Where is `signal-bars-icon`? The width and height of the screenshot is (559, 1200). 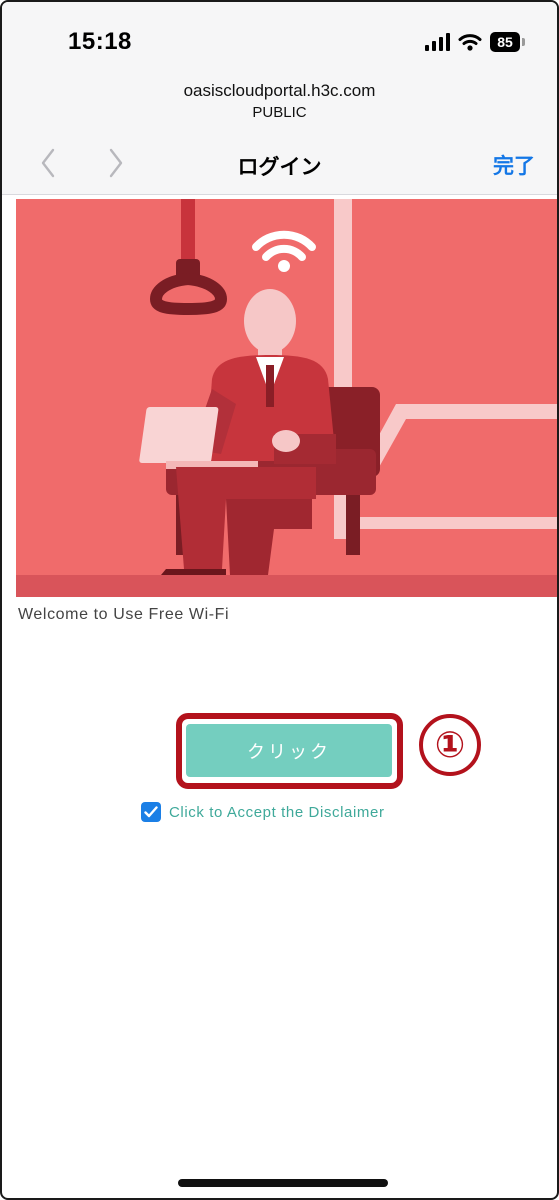
signal-bars-icon is located at coordinates (437, 42).